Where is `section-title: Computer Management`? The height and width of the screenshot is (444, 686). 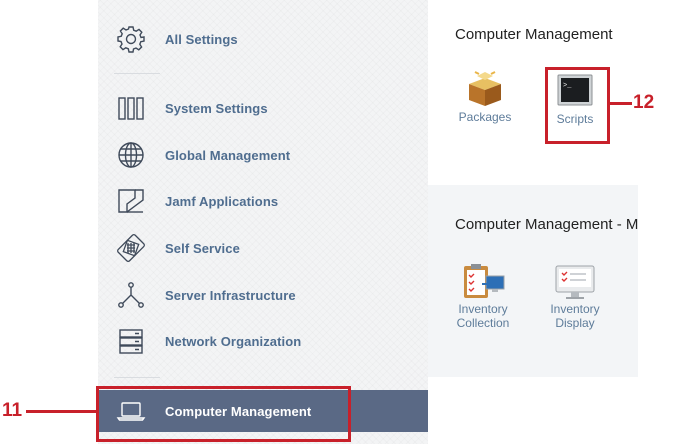 section-title: Computer Management is located at coordinates (534, 34).